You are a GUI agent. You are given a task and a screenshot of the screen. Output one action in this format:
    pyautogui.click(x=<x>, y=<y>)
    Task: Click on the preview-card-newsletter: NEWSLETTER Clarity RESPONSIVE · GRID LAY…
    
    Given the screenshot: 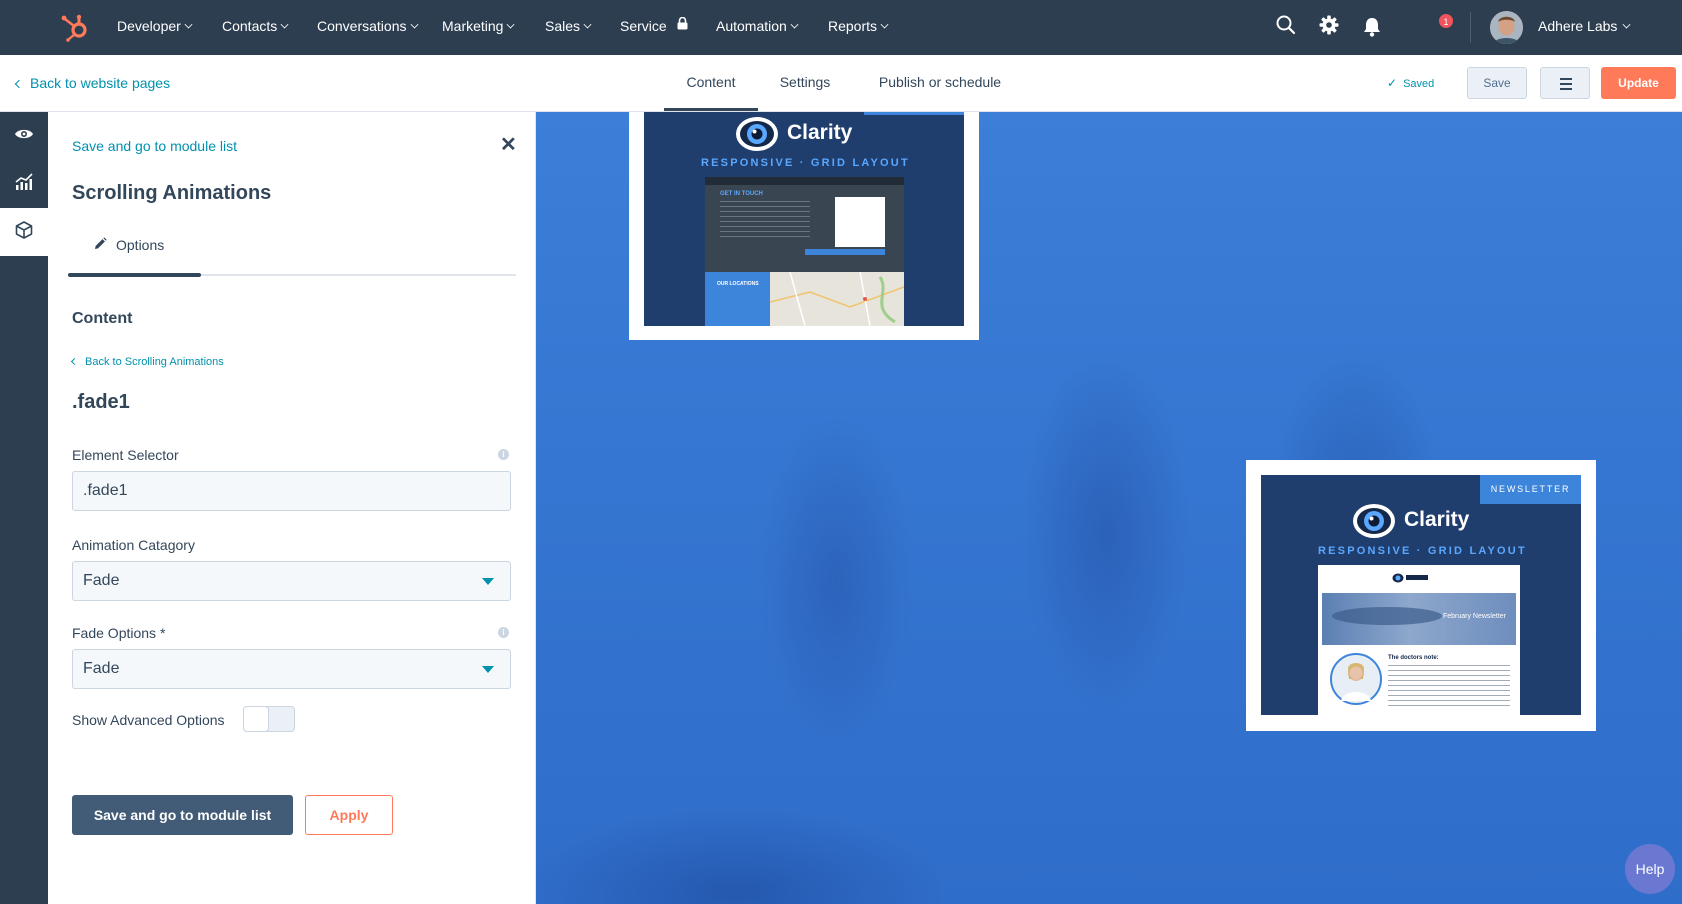 What is the action you would take?
    pyautogui.click(x=1421, y=595)
    